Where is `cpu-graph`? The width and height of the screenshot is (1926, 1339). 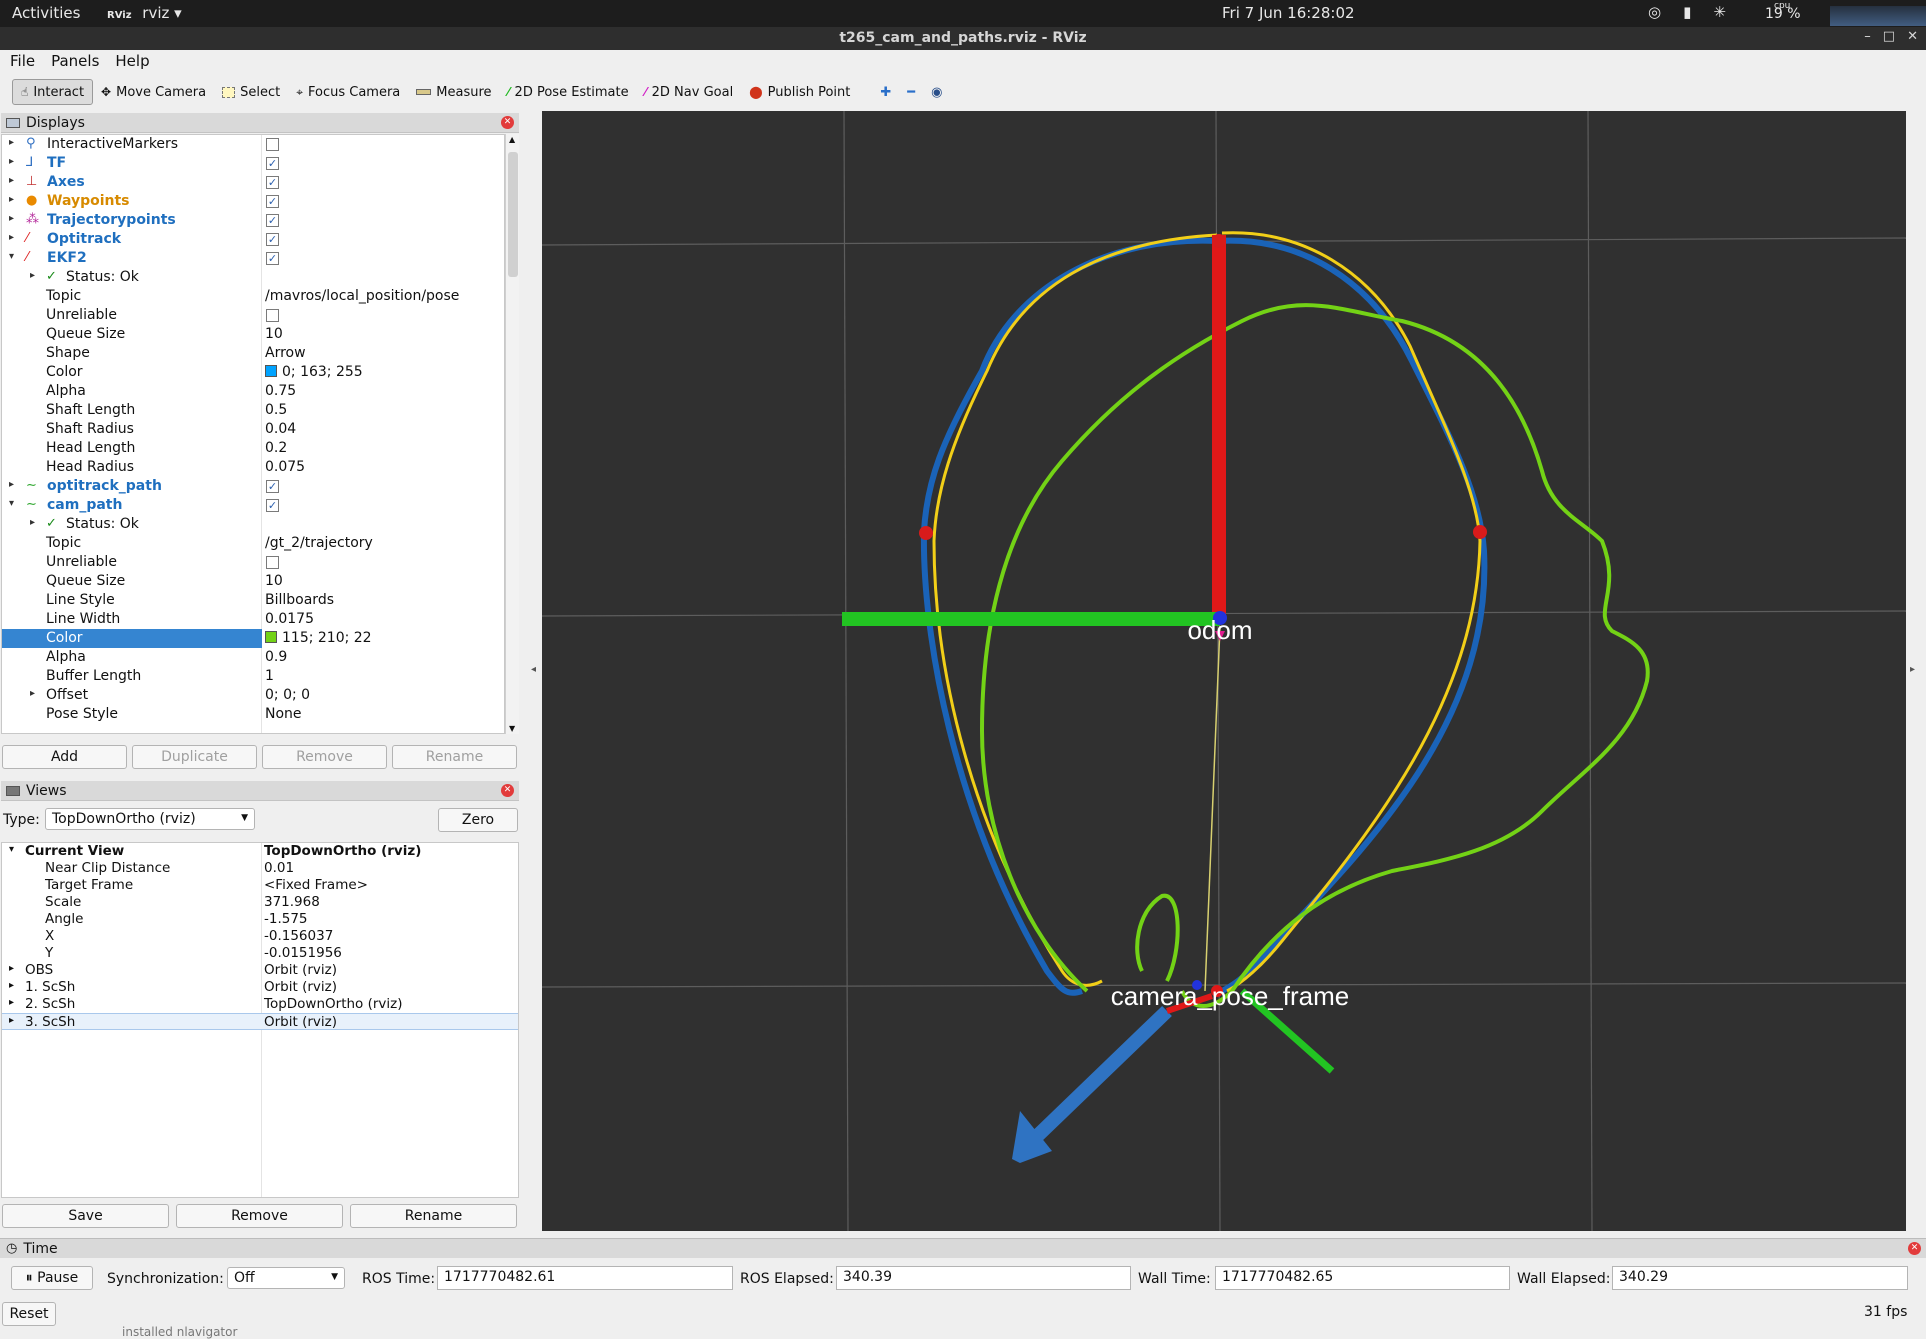
cpu-graph is located at coordinates (1878, 16).